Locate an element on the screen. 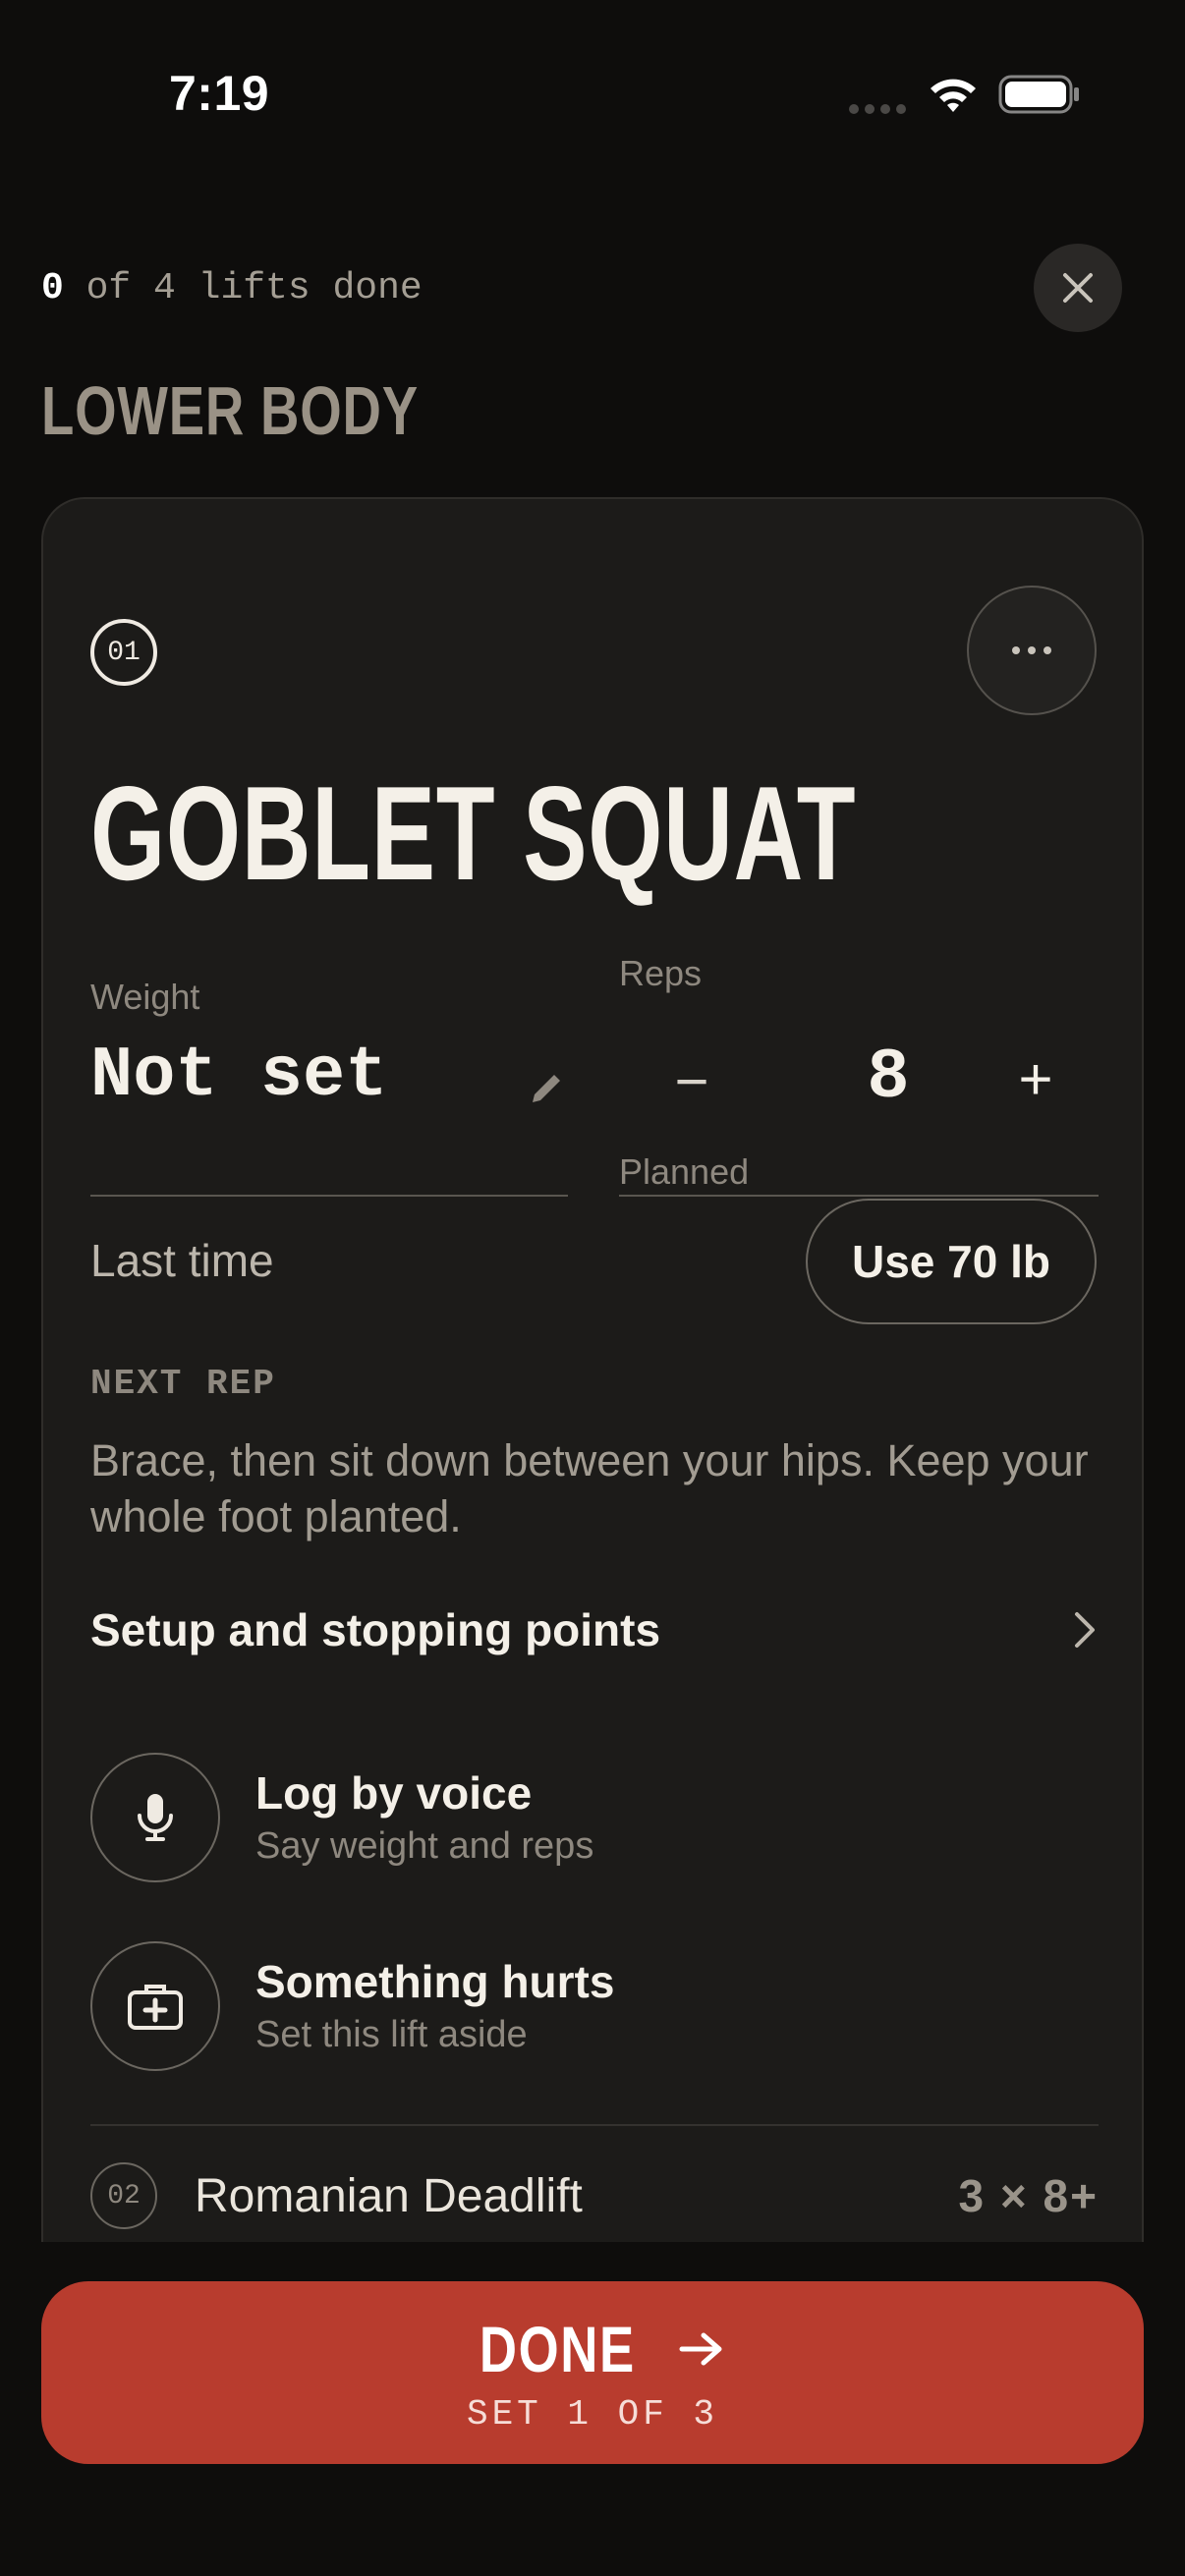 The image size is (1185, 2576). last-time-label: Last time is located at coordinates (182, 1260).